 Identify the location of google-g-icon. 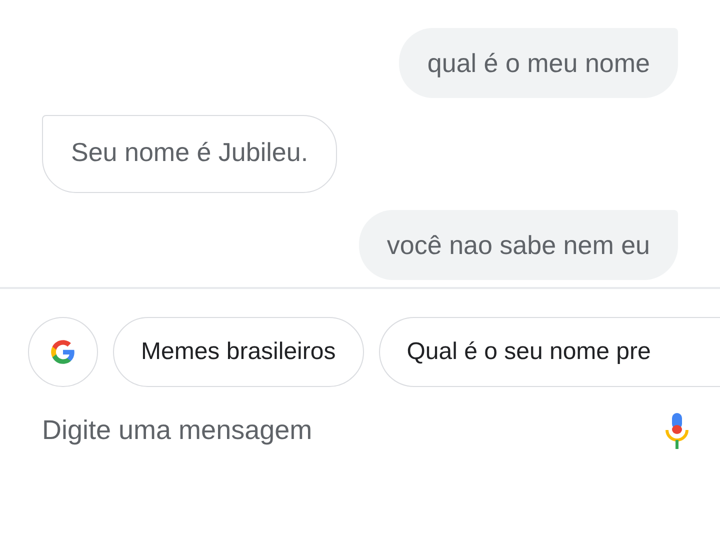
(63, 352).